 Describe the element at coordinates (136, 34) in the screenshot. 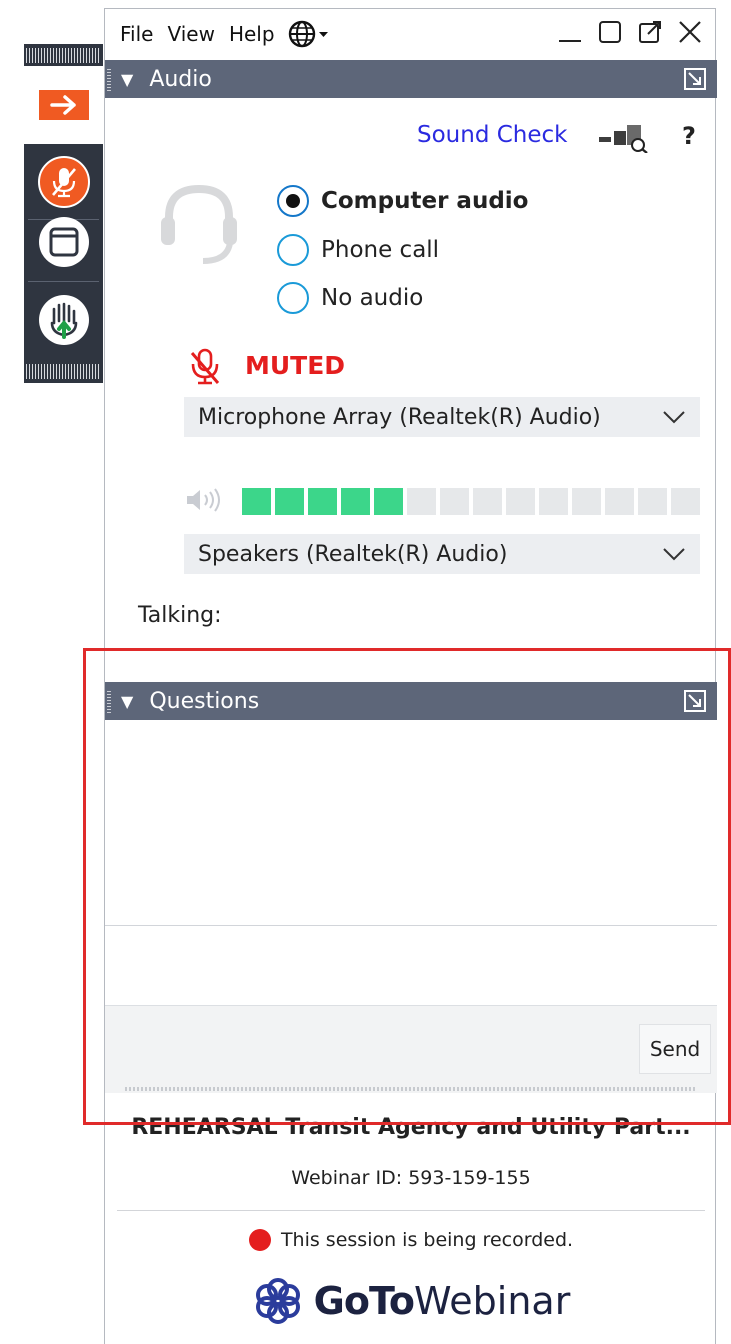

I see `menu-file: File` at that location.